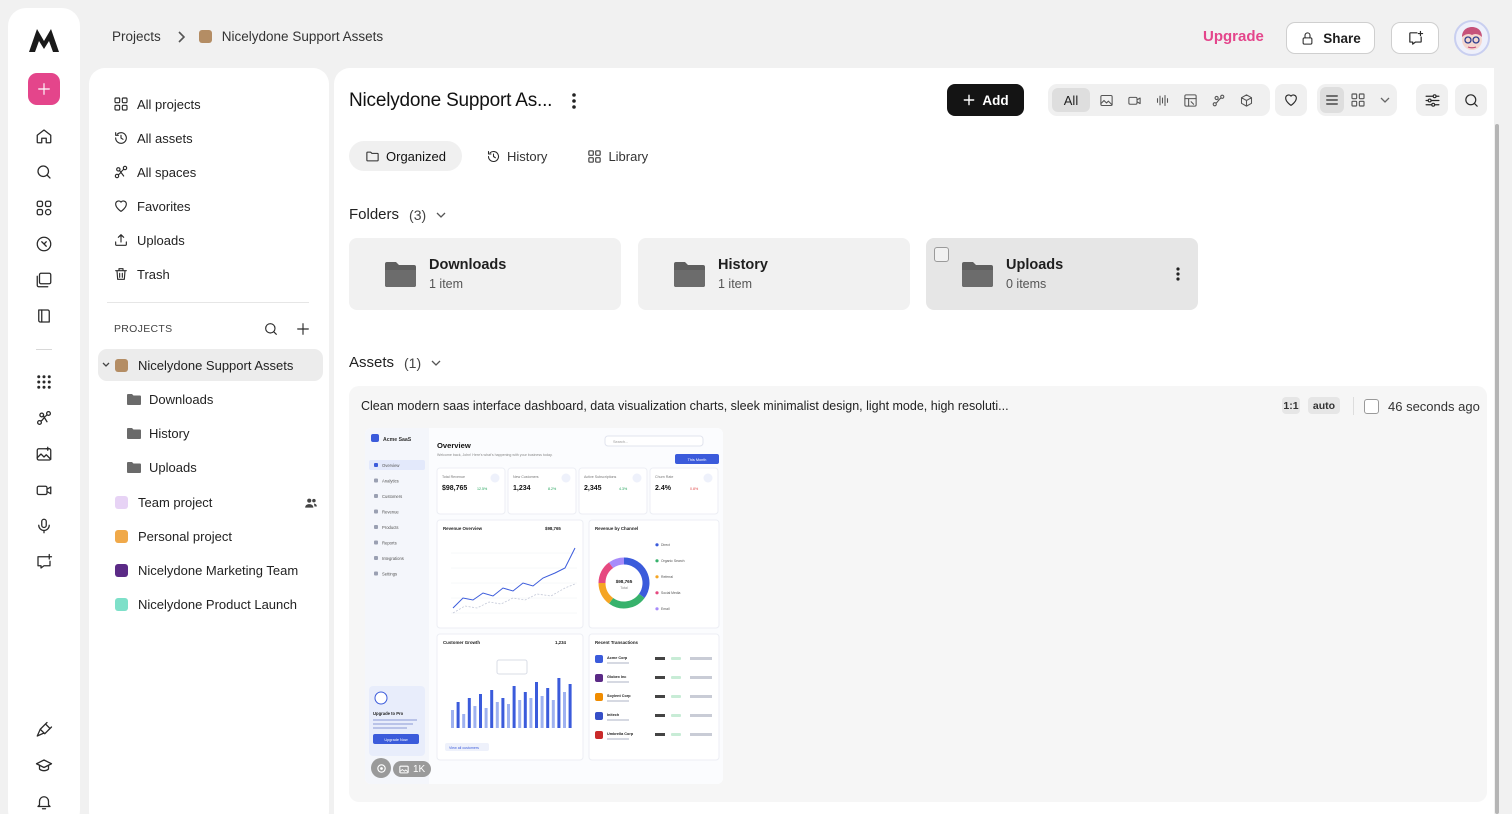  What do you see at coordinates (44, 208) in the screenshot?
I see `apps-icon` at bounding box center [44, 208].